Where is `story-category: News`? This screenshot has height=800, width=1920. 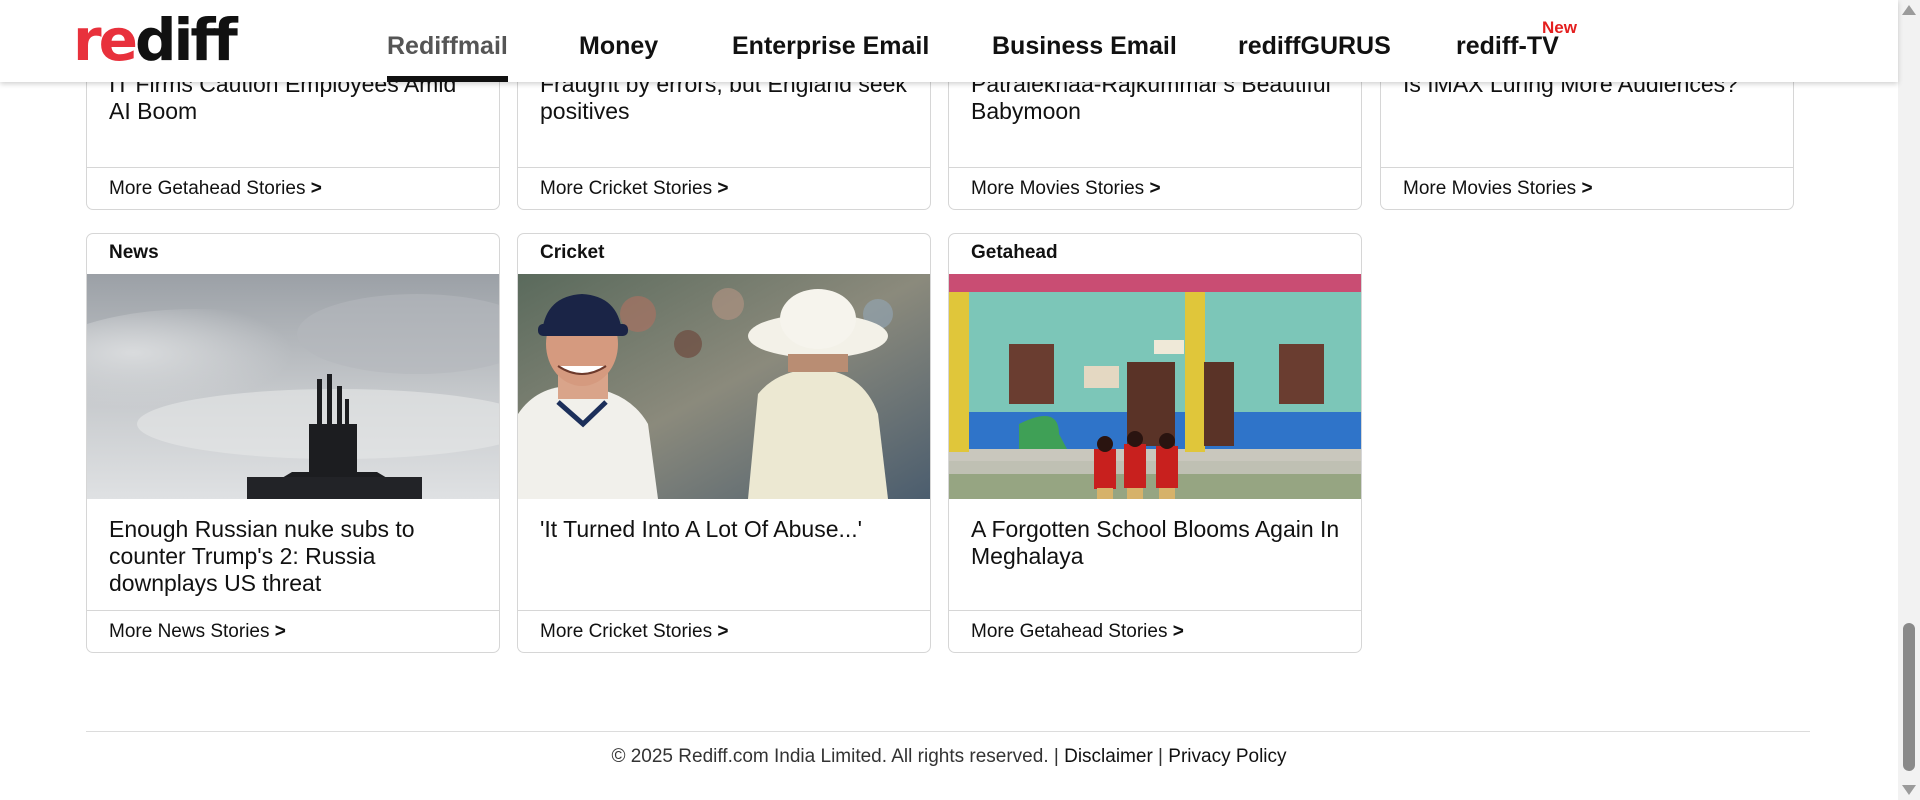 story-category: News is located at coordinates (134, 252).